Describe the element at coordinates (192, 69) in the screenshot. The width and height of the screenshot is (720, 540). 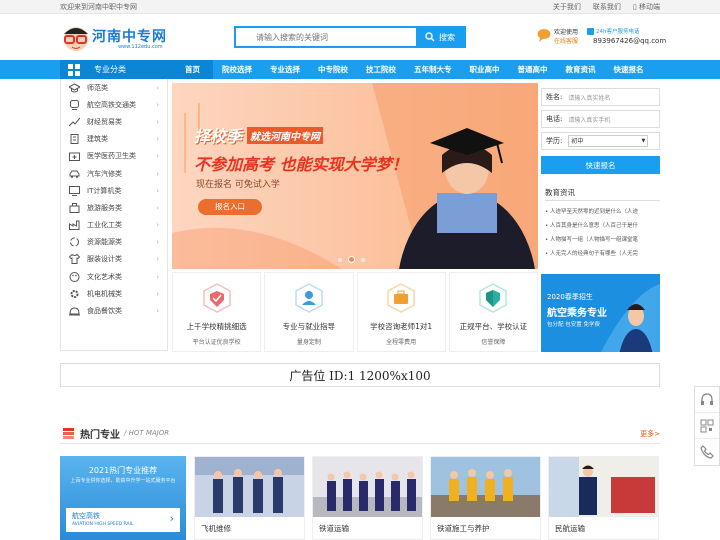
I see `nav-item-home: 首页` at that location.